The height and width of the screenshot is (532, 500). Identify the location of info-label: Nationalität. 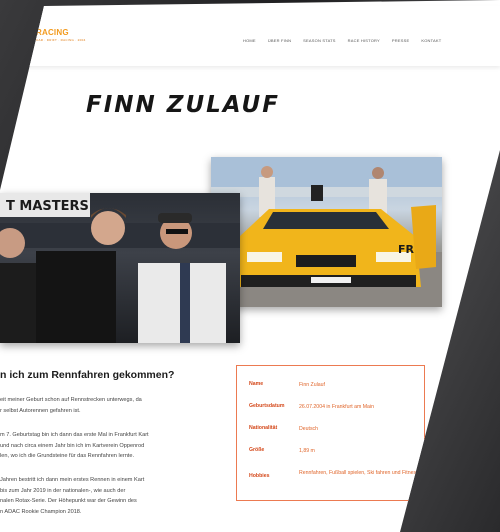
(263, 428).